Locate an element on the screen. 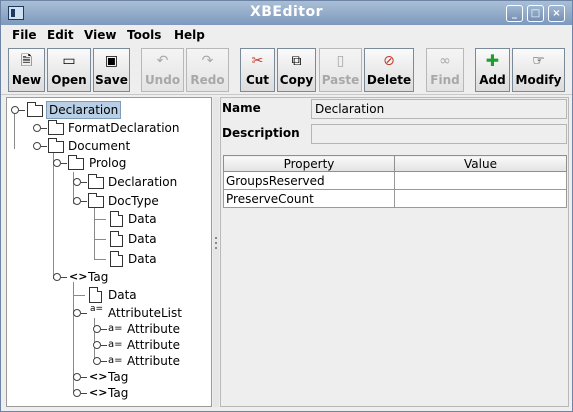  open-folder-icon: ▭ is located at coordinates (69, 61).